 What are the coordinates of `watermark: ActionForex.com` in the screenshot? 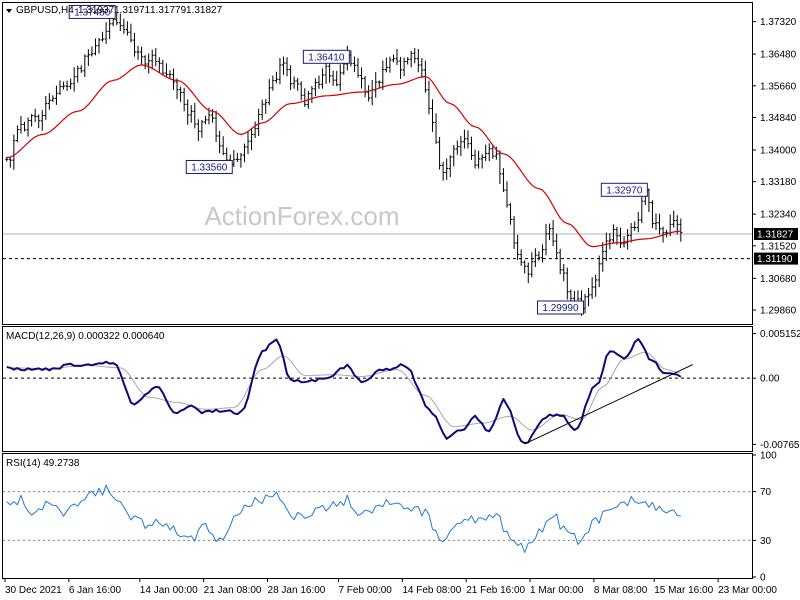 It's located at (301, 216).